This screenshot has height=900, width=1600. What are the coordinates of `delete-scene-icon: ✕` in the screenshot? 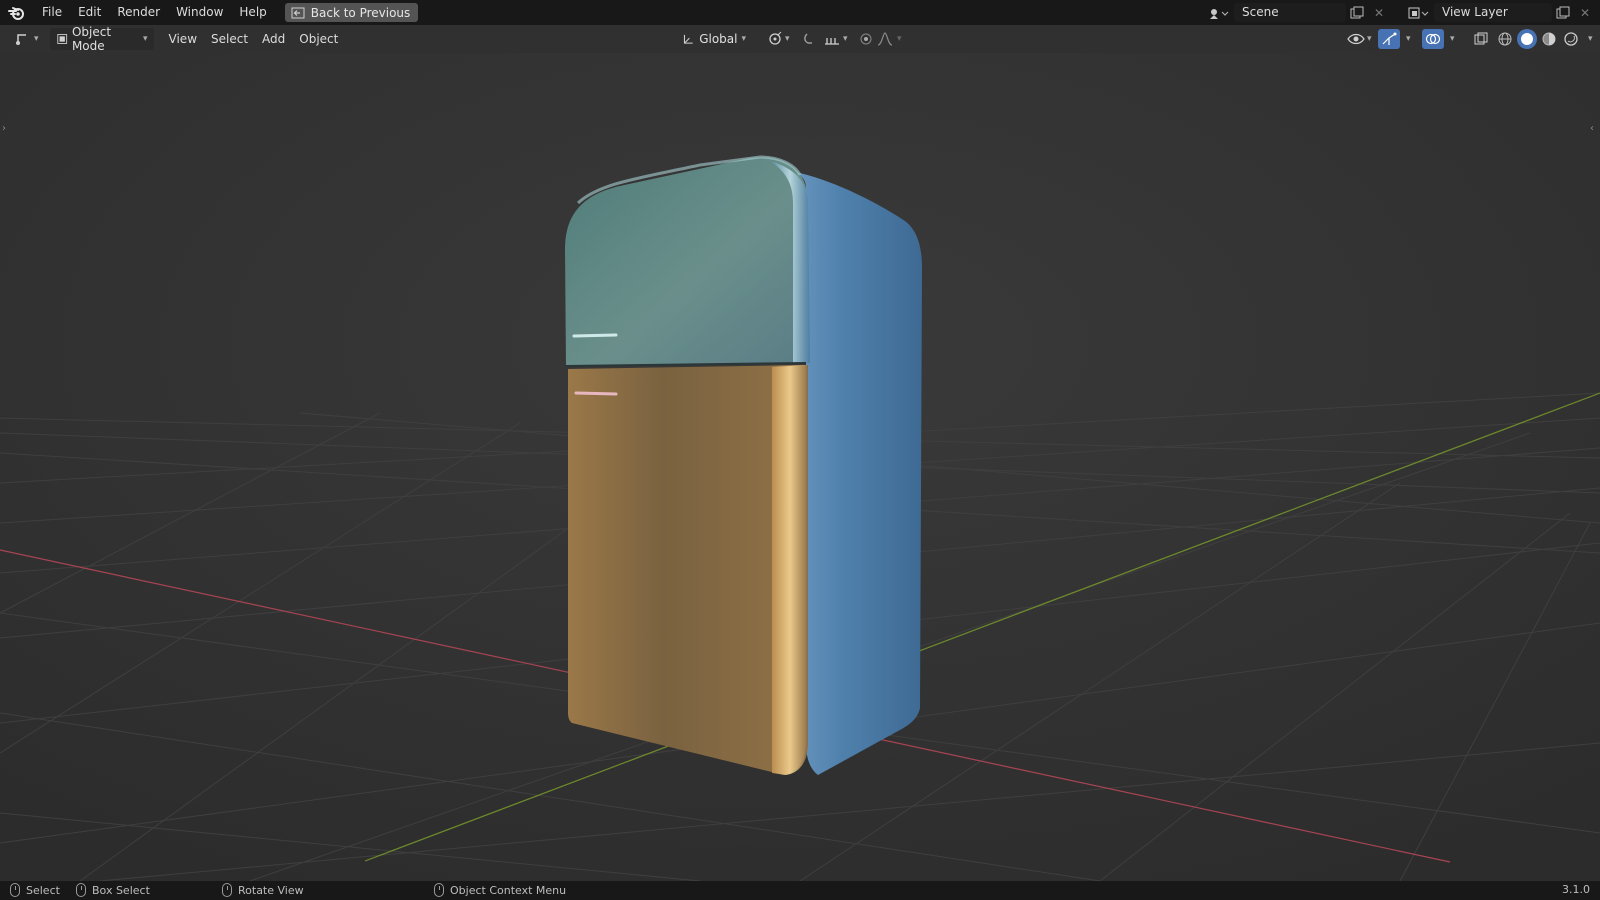 It's located at (1379, 12).